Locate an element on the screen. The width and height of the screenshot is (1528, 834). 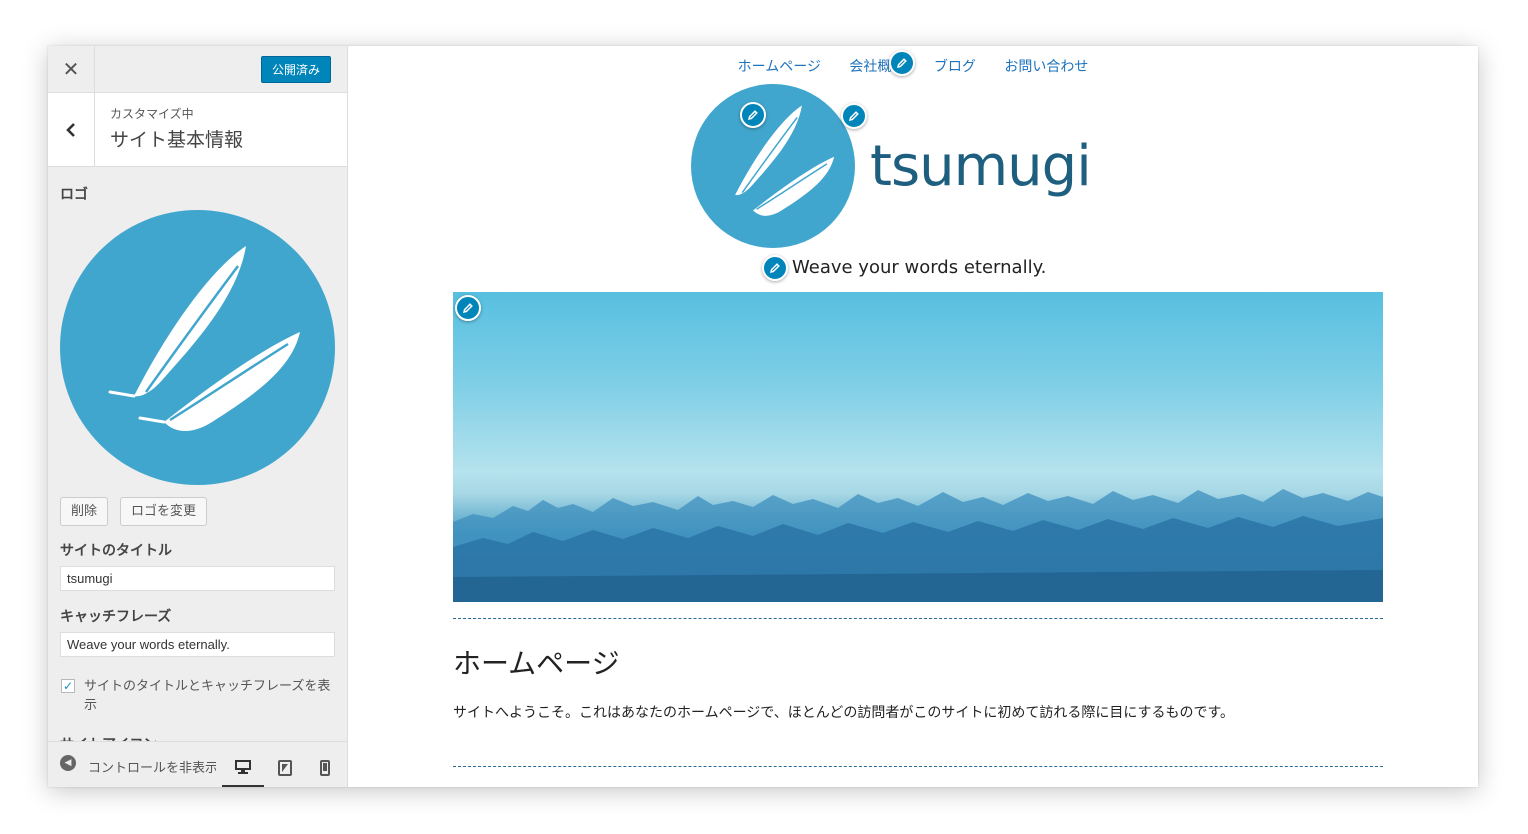
edit-header-image-shortcut is located at coordinates (468, 308).